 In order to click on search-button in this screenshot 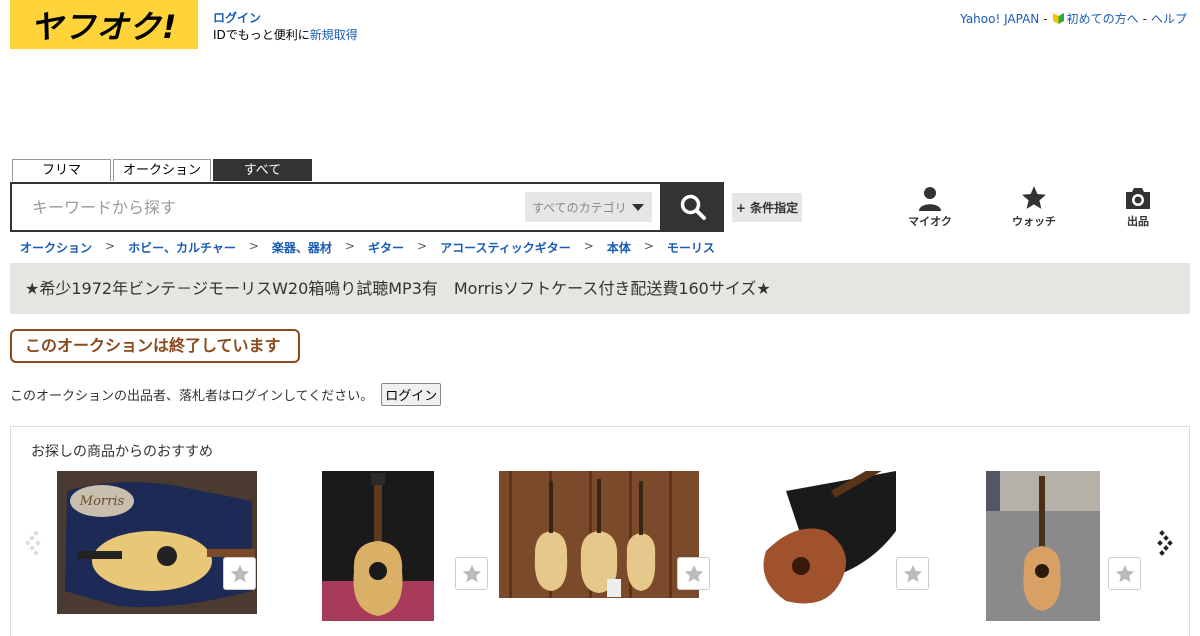, I will do `click(693, 207)`.